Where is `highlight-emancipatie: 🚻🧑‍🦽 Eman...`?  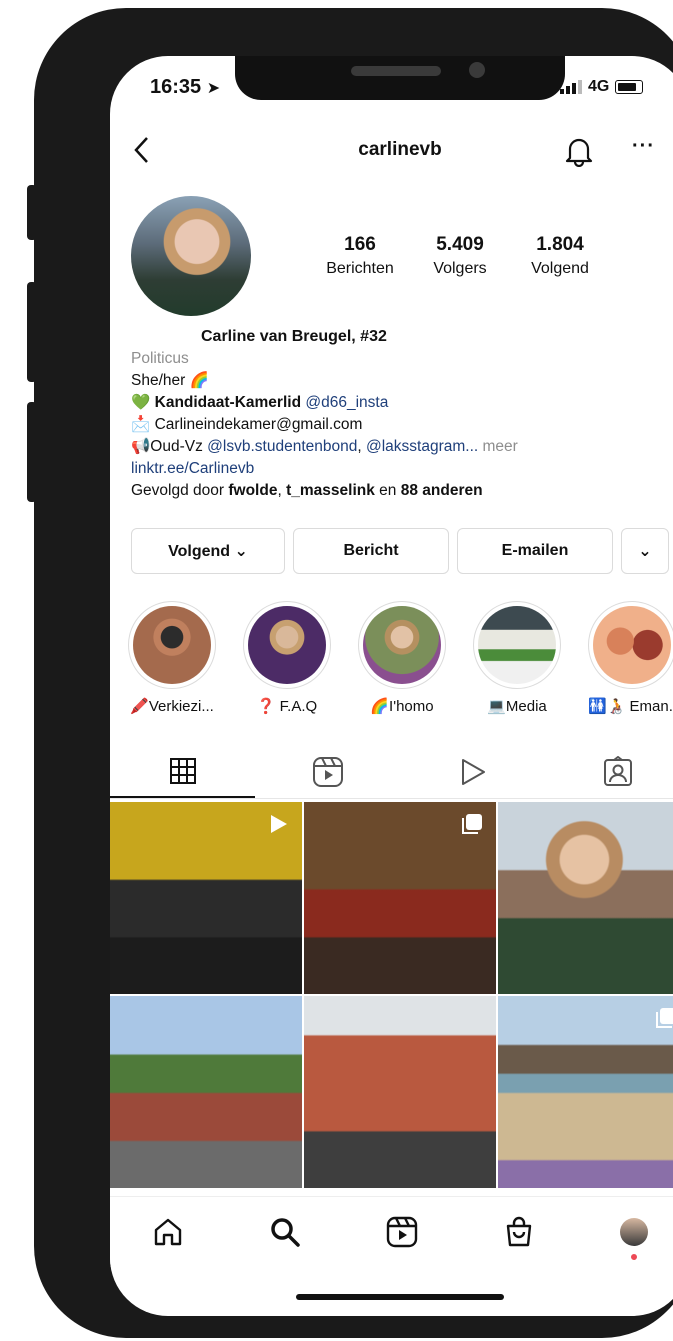 highlight-emancipatie: 🚻🧑‍🦽 Eman... is located at coordinates (630, 658).